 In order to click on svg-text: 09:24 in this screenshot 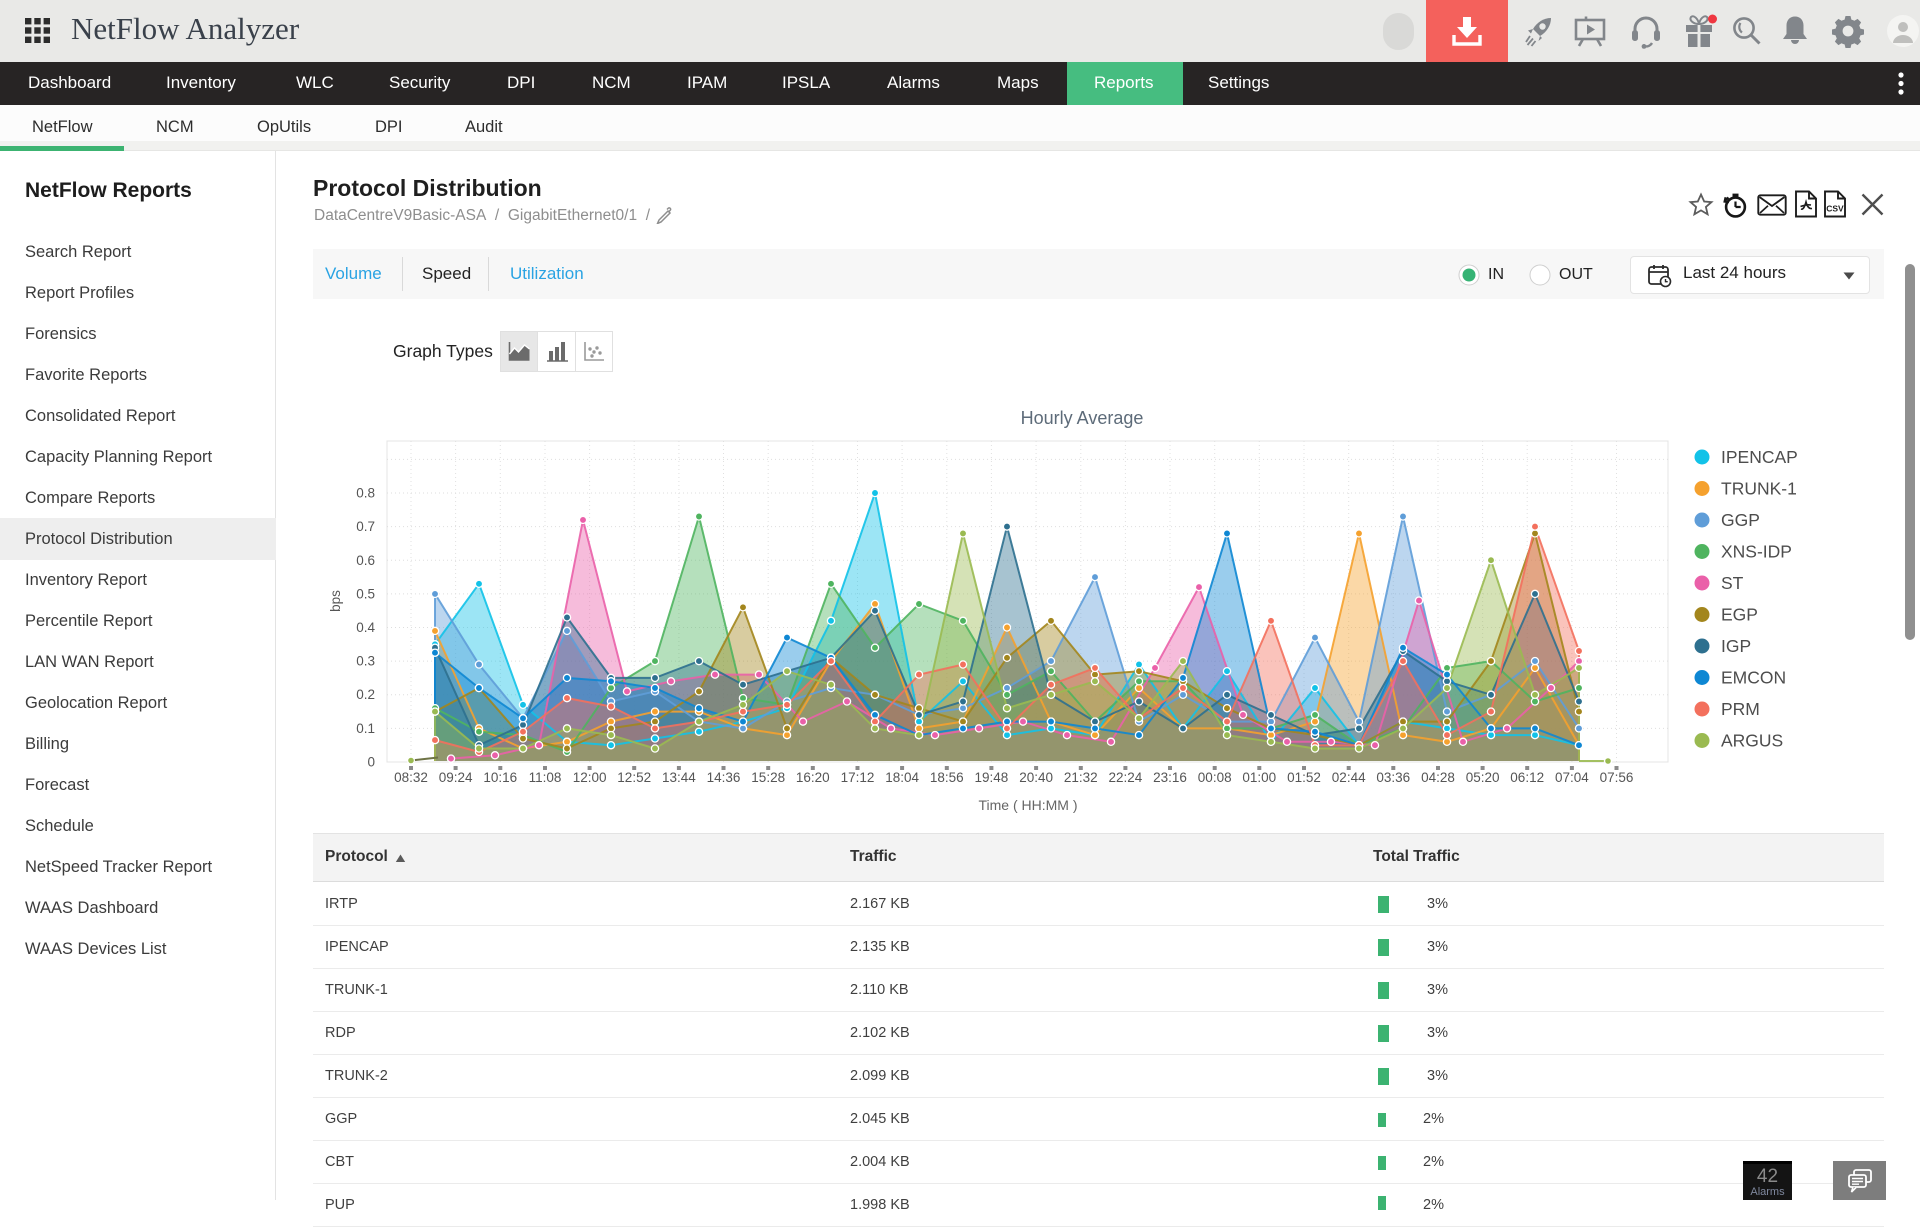, I will do `click(456, 777)`.